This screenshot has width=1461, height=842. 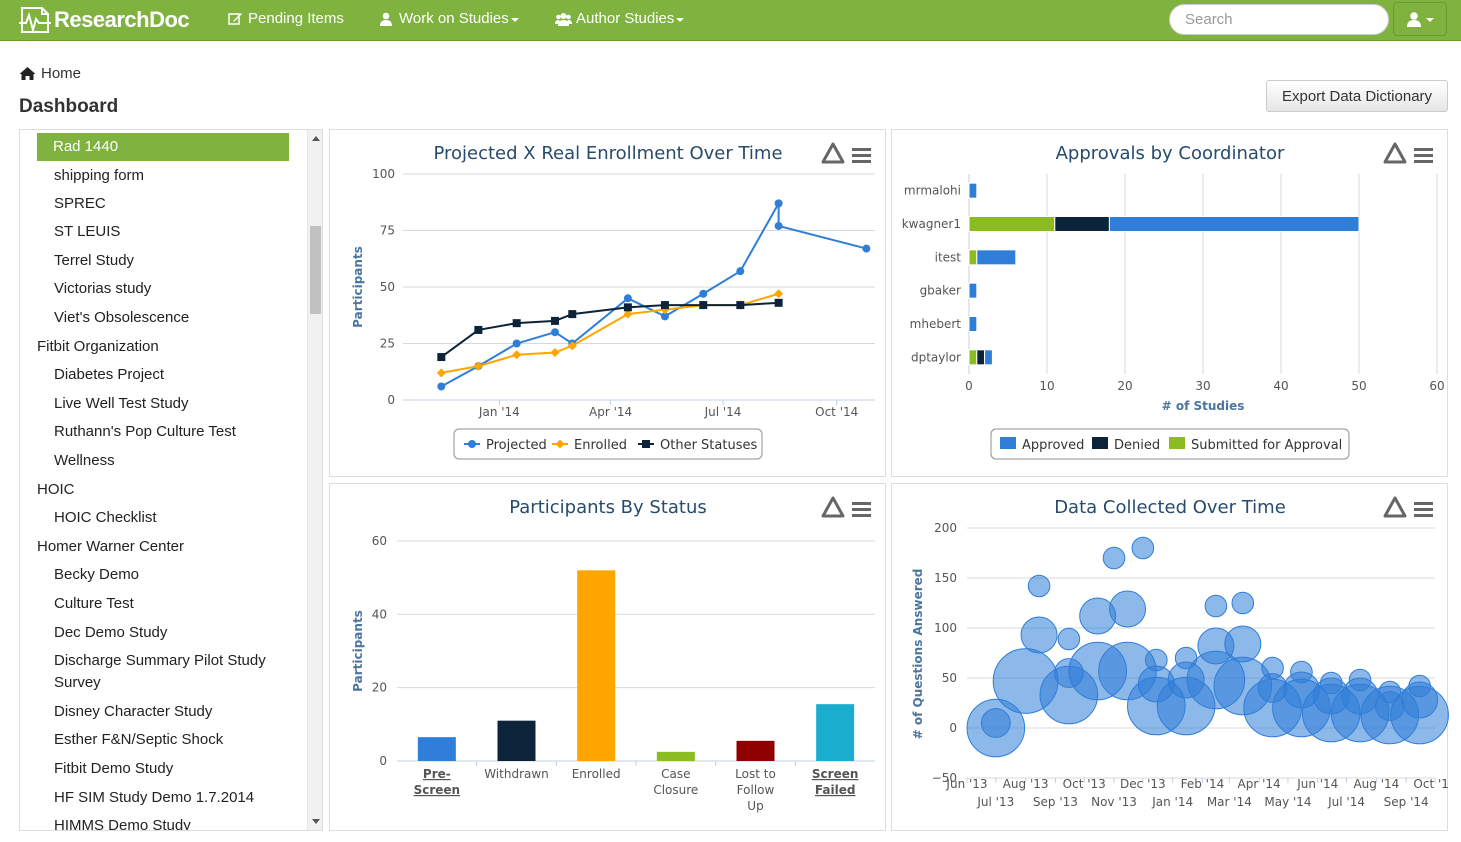 What do you see at coordinates (316, 138) in the screenshot?
I see `scroll-up-arrow-icon` at bounding box center [316, 138].